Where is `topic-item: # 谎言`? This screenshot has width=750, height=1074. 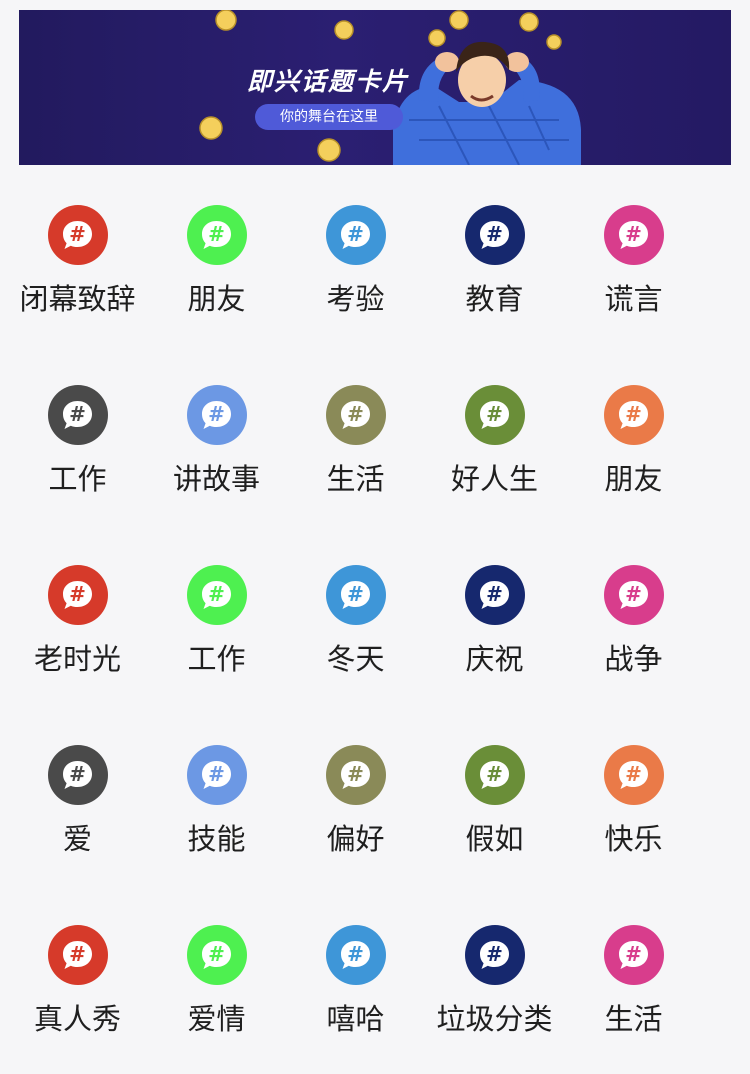
topic-item: # 谎言 is located at coordinates (633, 270).